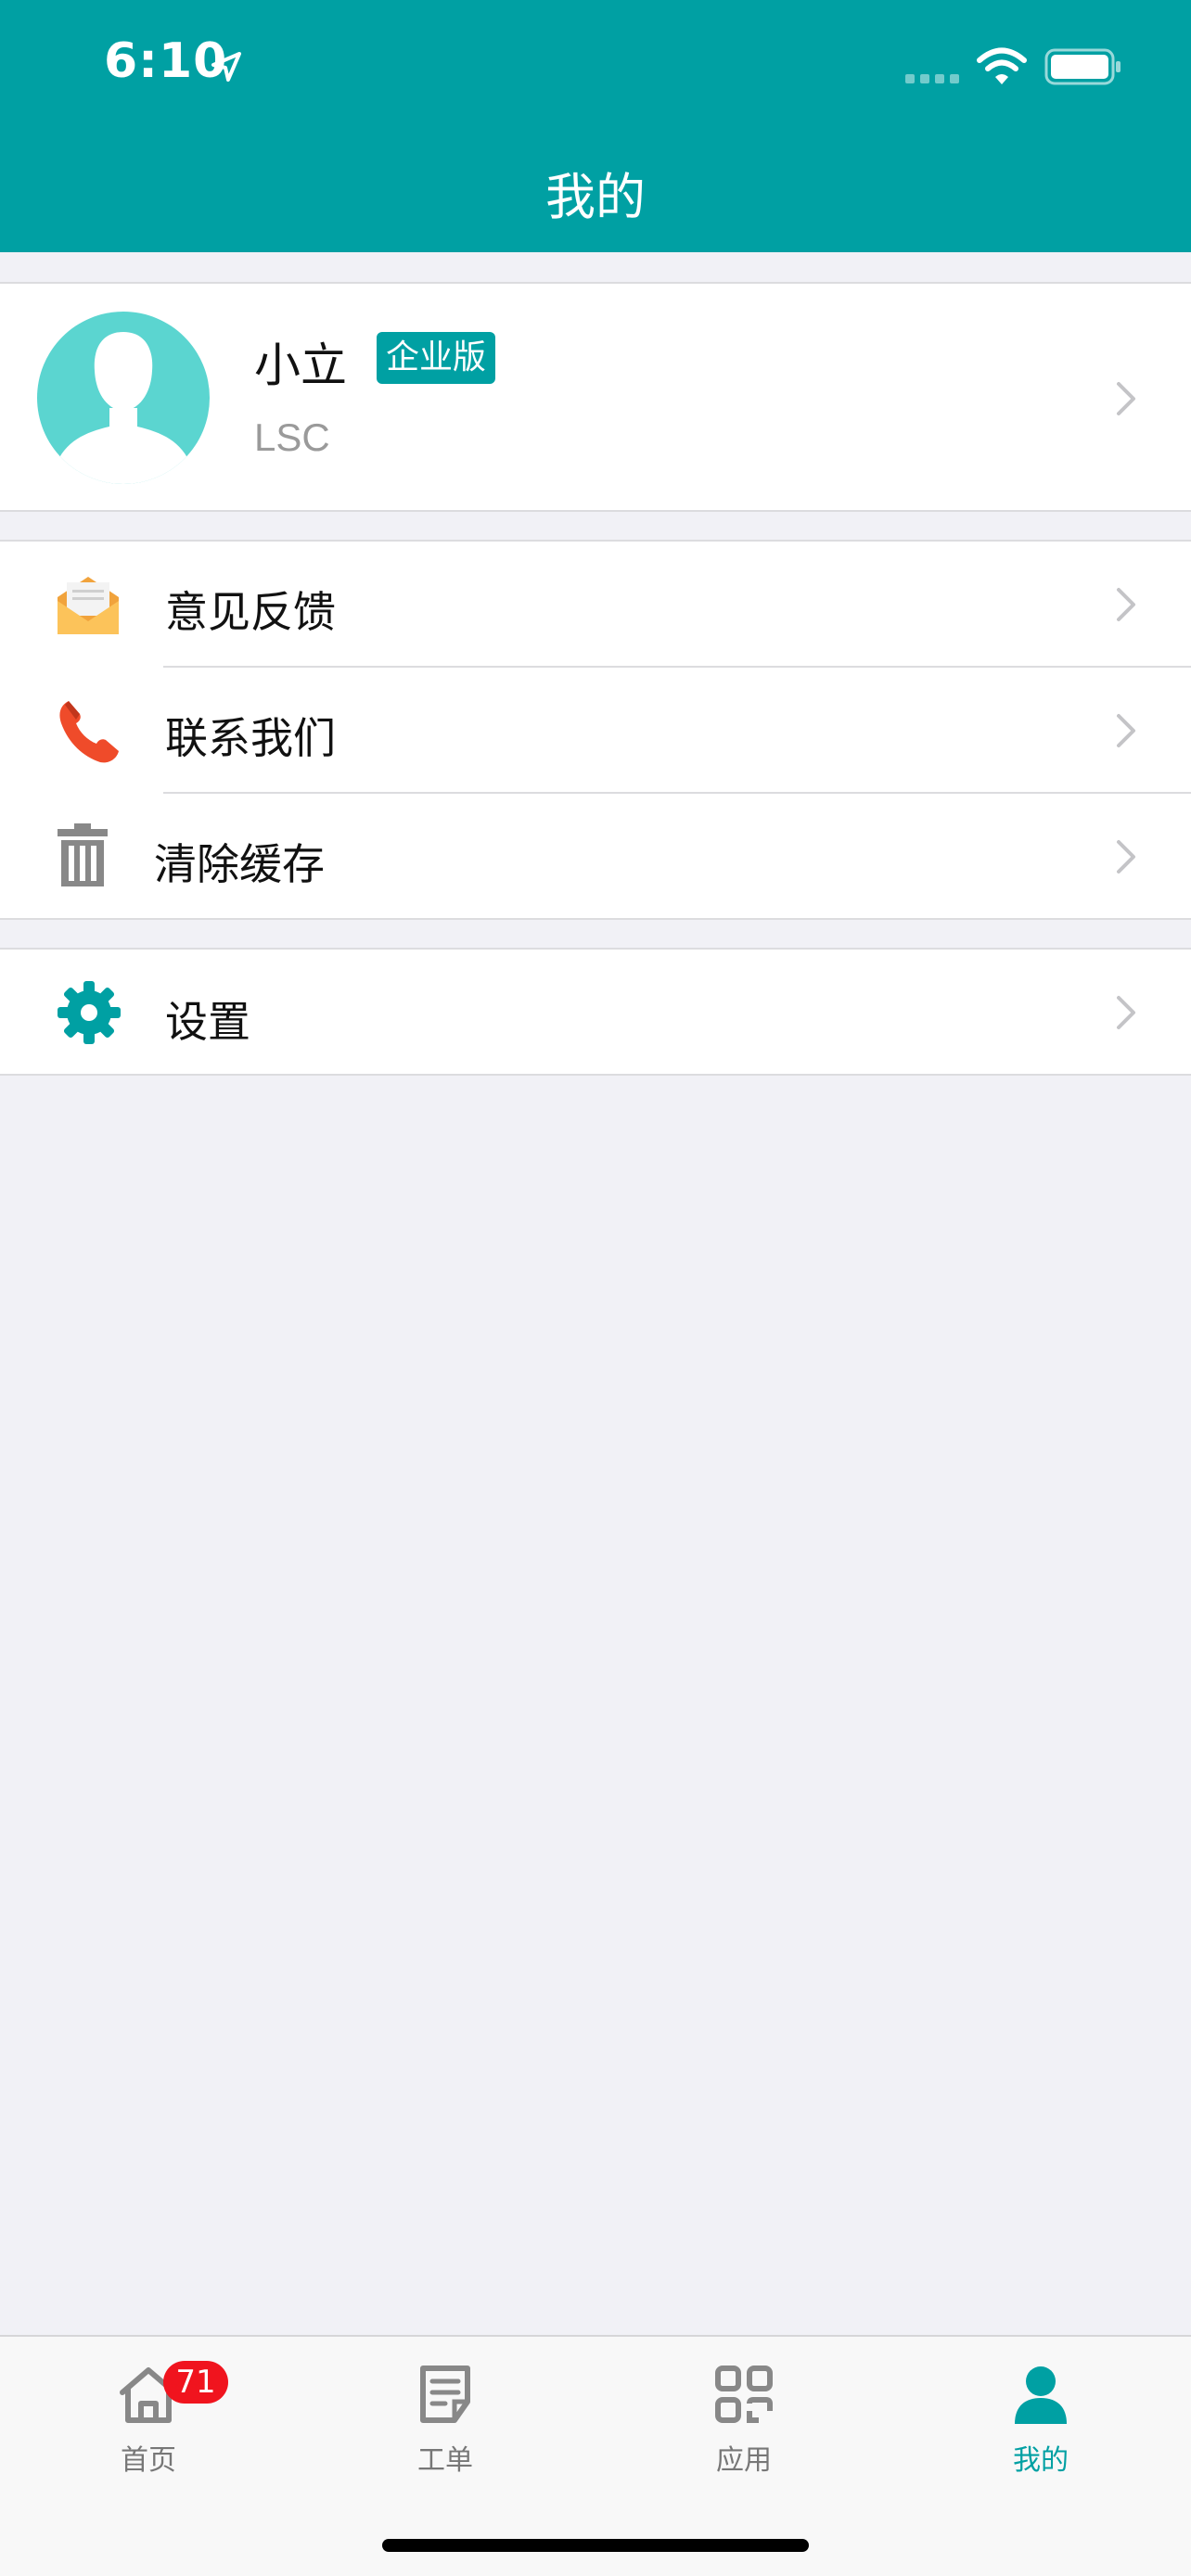 The width and height of the screenshot is (1191, 2576). What do you see at coordinates (123, 408) in the screenshot?
I see `default-avatar-icon` at bounding box center [123, 408].